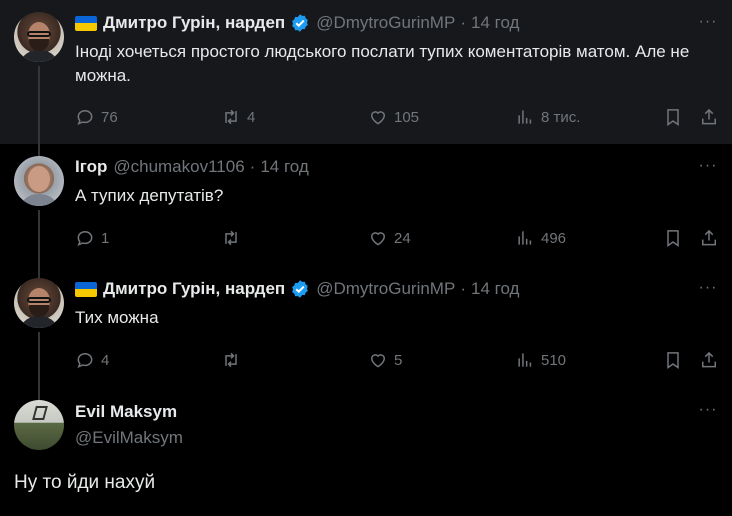  What do you see at coordinates (105, 360) in the screenshot?
I see `reply-count: 4` at bounding box center [105, 360].